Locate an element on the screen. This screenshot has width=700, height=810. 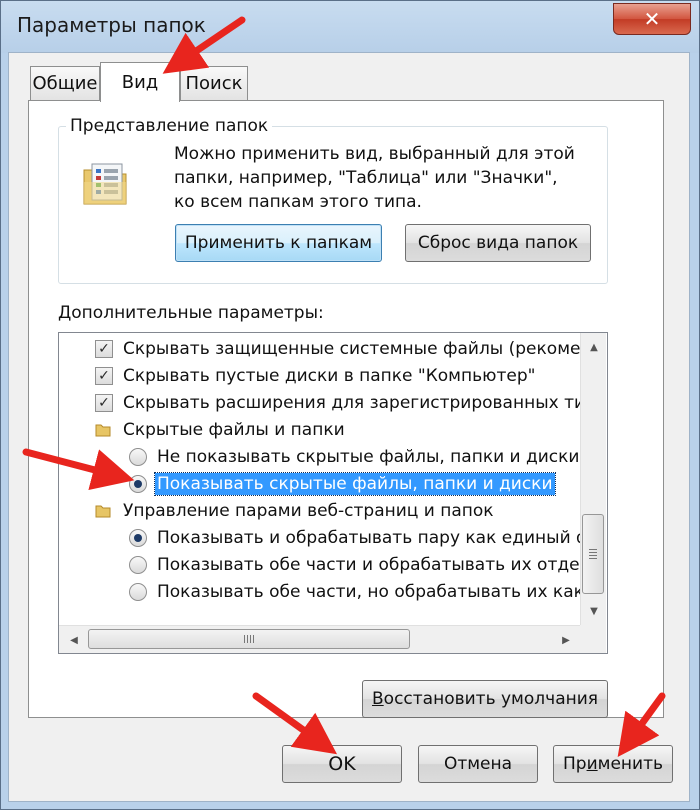
horizontal-scroll-thumb is located at coordinates (249, 639).